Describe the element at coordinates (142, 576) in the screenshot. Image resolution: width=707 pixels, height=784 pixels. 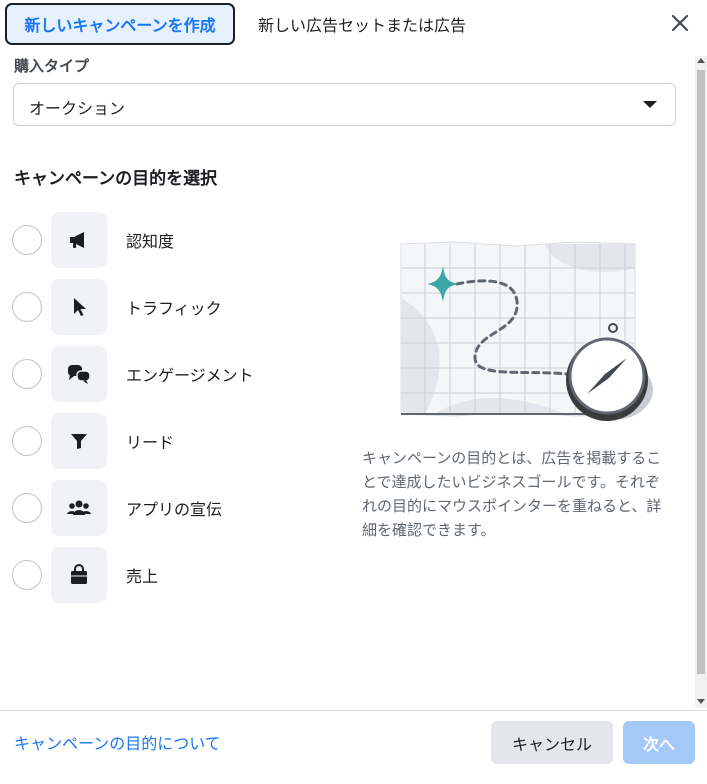
I see `objective-label: 売上` at that location.